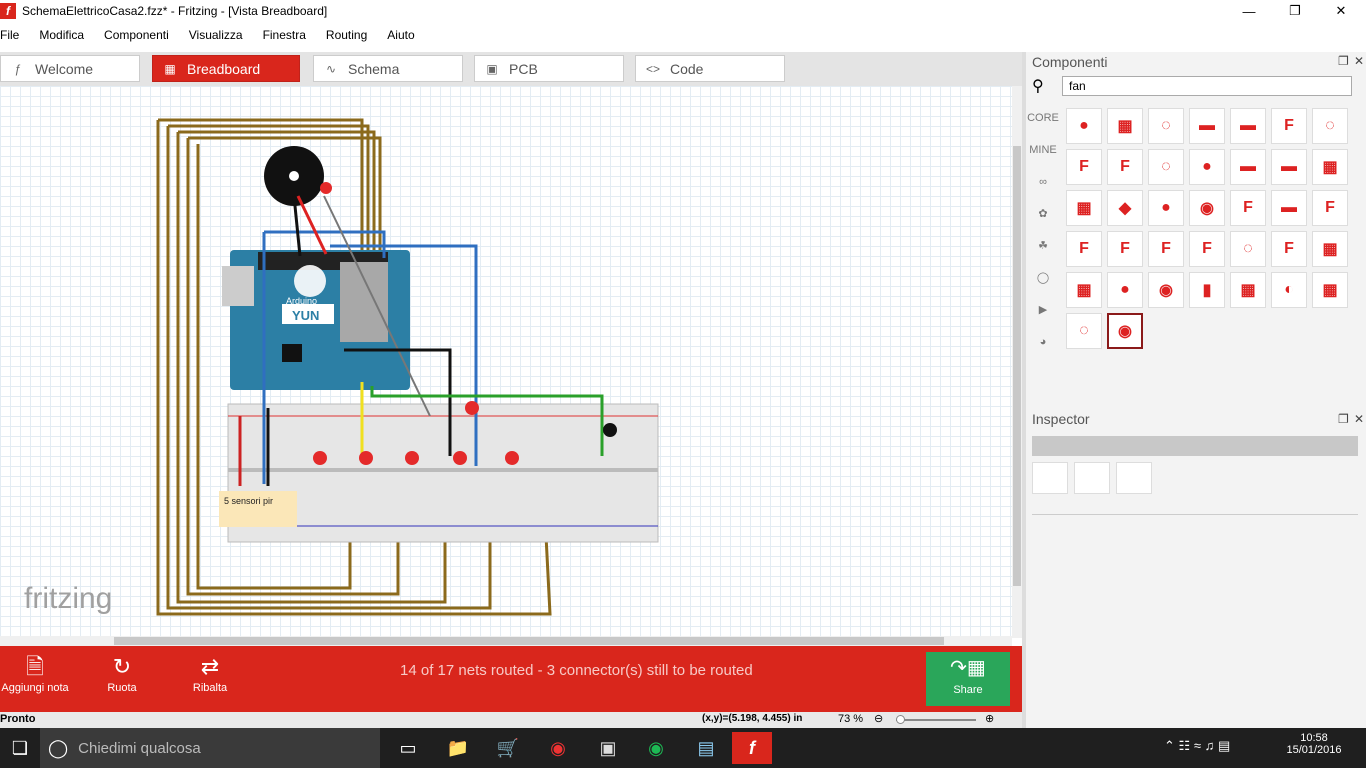 This screenshot has width=1366, height=768. I want to click on close-button: ✕, so click(1341, 11).